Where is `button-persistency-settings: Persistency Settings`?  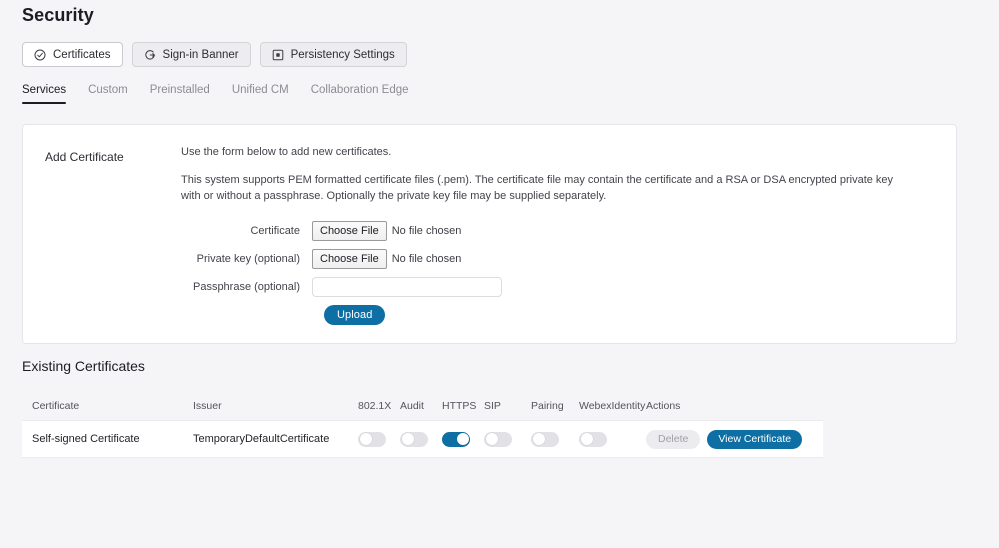 button-persistency-settings: Persistency Settings is located at coordinates (333, 54).